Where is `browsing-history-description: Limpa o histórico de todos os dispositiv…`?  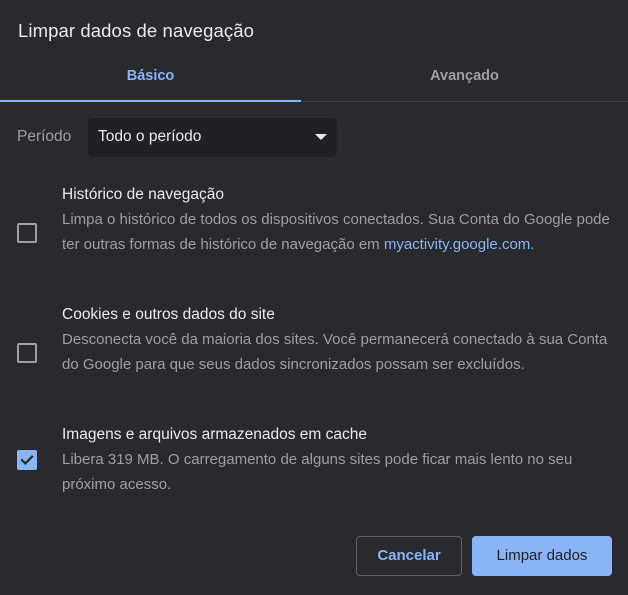 browsing-history-description: Limpa o histórico de todos os dispositiv… is located at coordinates (337, 232).